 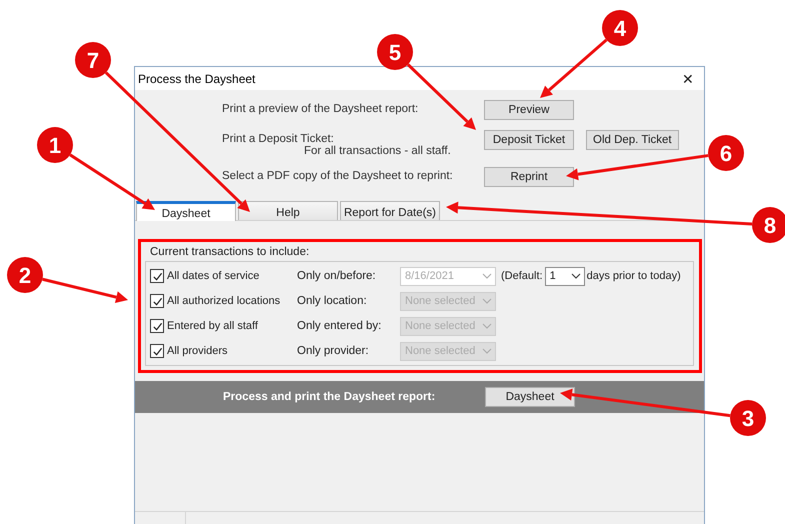 I want to click on callout-marker: 4, so click(x=620, y=28).